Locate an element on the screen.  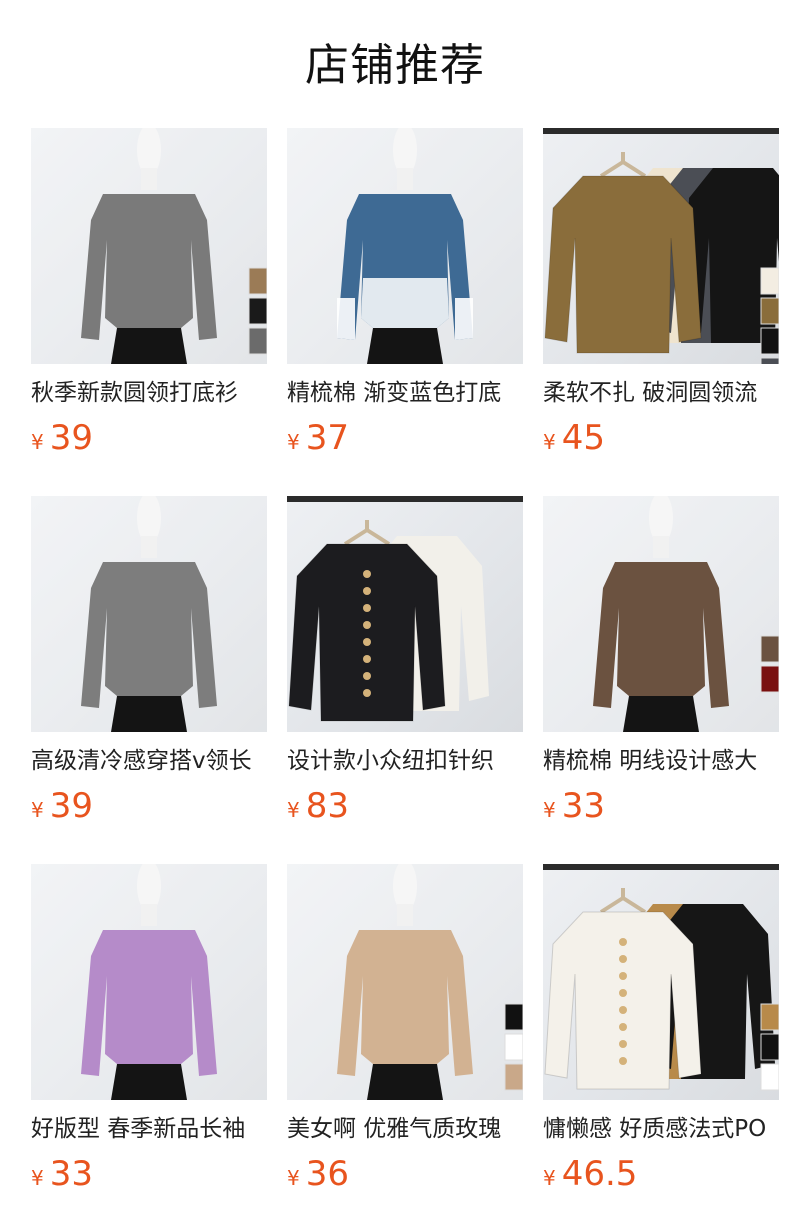
product-price: ¥37 is located at coordinates (405, 438).